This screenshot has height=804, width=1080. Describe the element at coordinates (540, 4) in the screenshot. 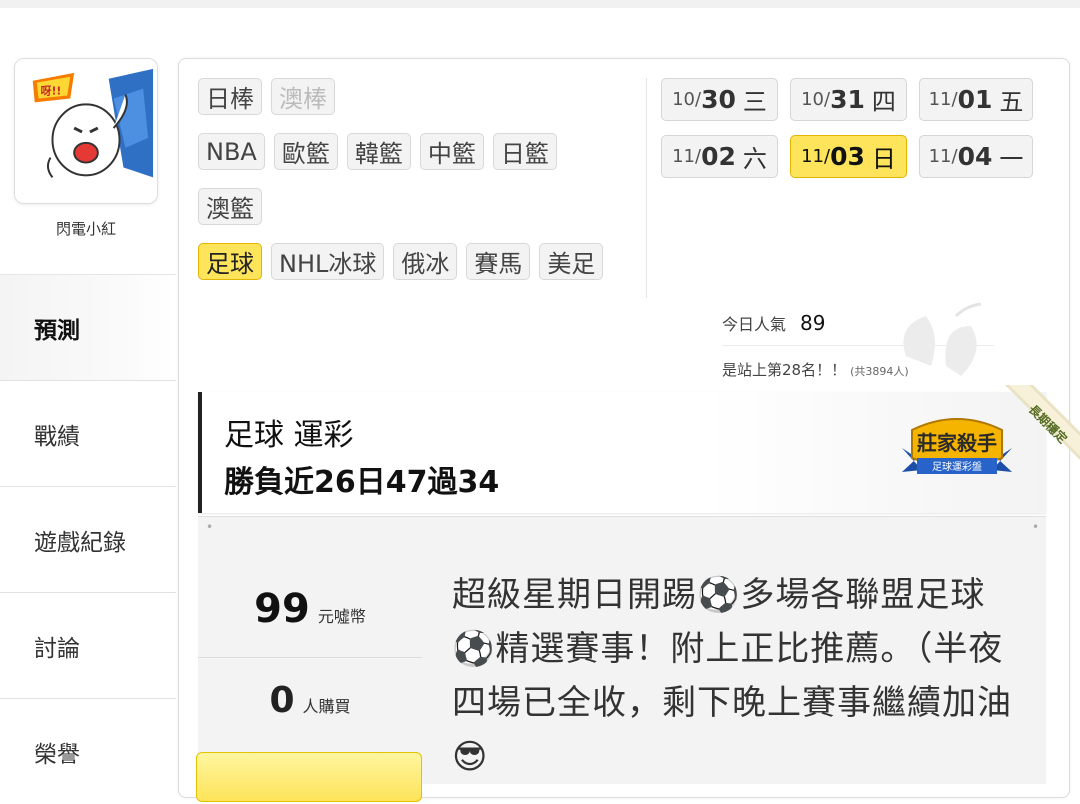

I see `top-decoration` at that location.